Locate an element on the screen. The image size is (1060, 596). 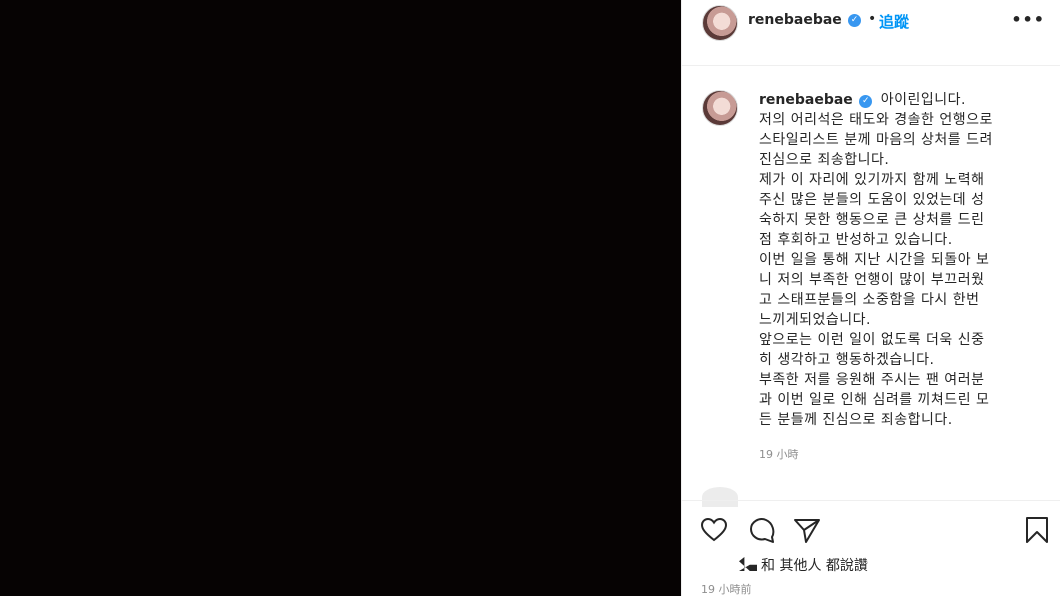
likes-summary: 和 其他人 都說讚 is located at coordinates (803, 565).